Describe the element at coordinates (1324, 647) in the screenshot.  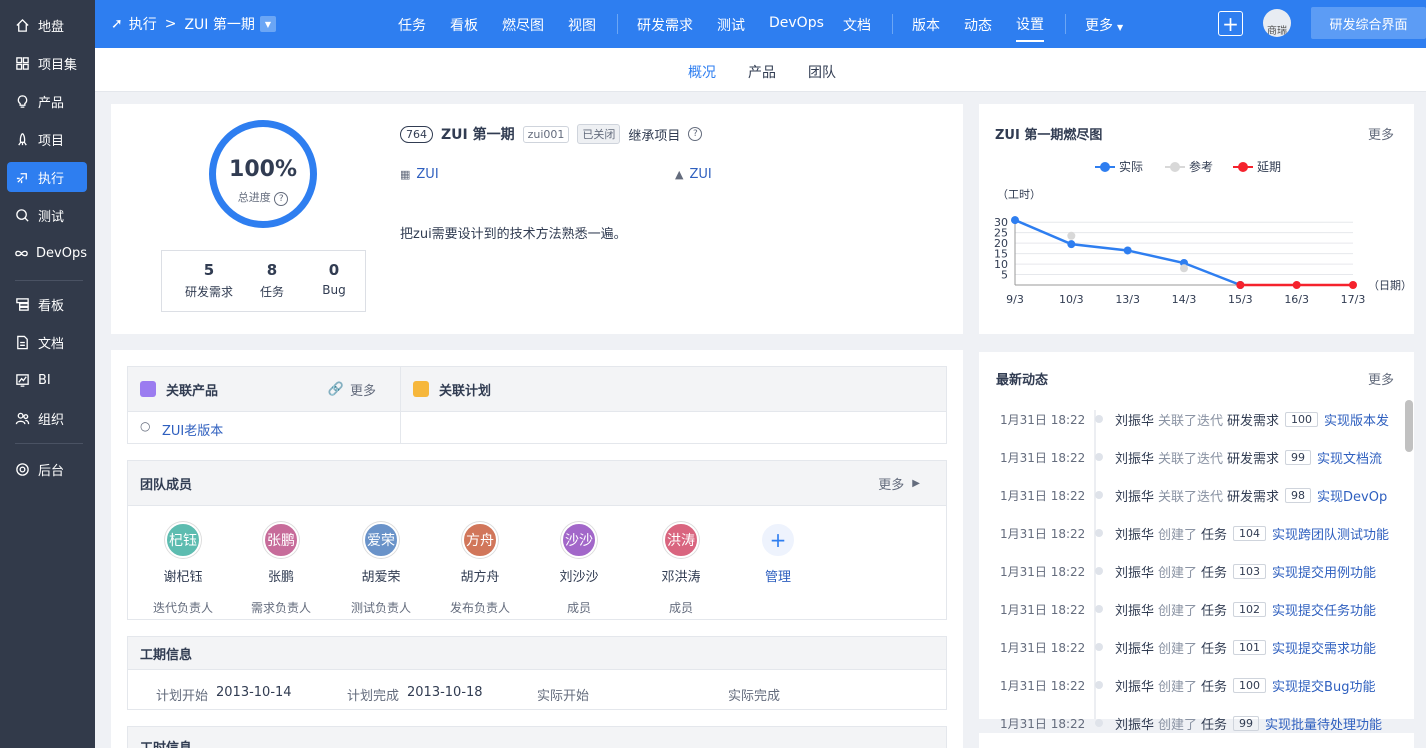
I see `activity-target: 实现提交需求功能` at that location.